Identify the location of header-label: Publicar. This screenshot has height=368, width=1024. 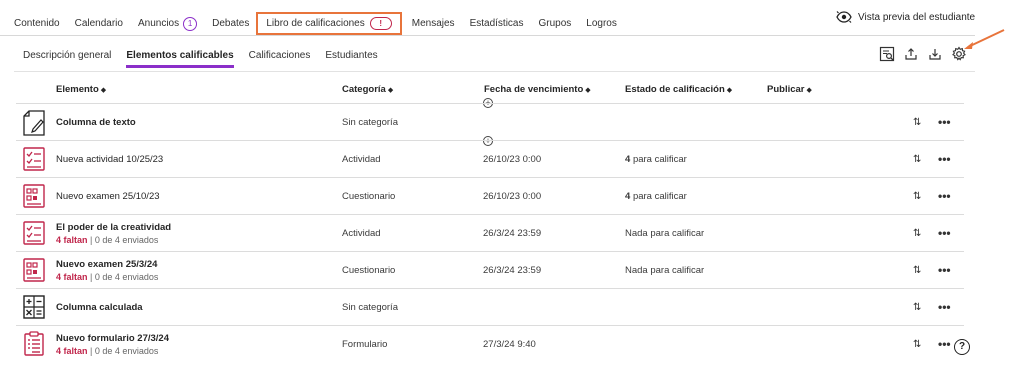
(786, 89).